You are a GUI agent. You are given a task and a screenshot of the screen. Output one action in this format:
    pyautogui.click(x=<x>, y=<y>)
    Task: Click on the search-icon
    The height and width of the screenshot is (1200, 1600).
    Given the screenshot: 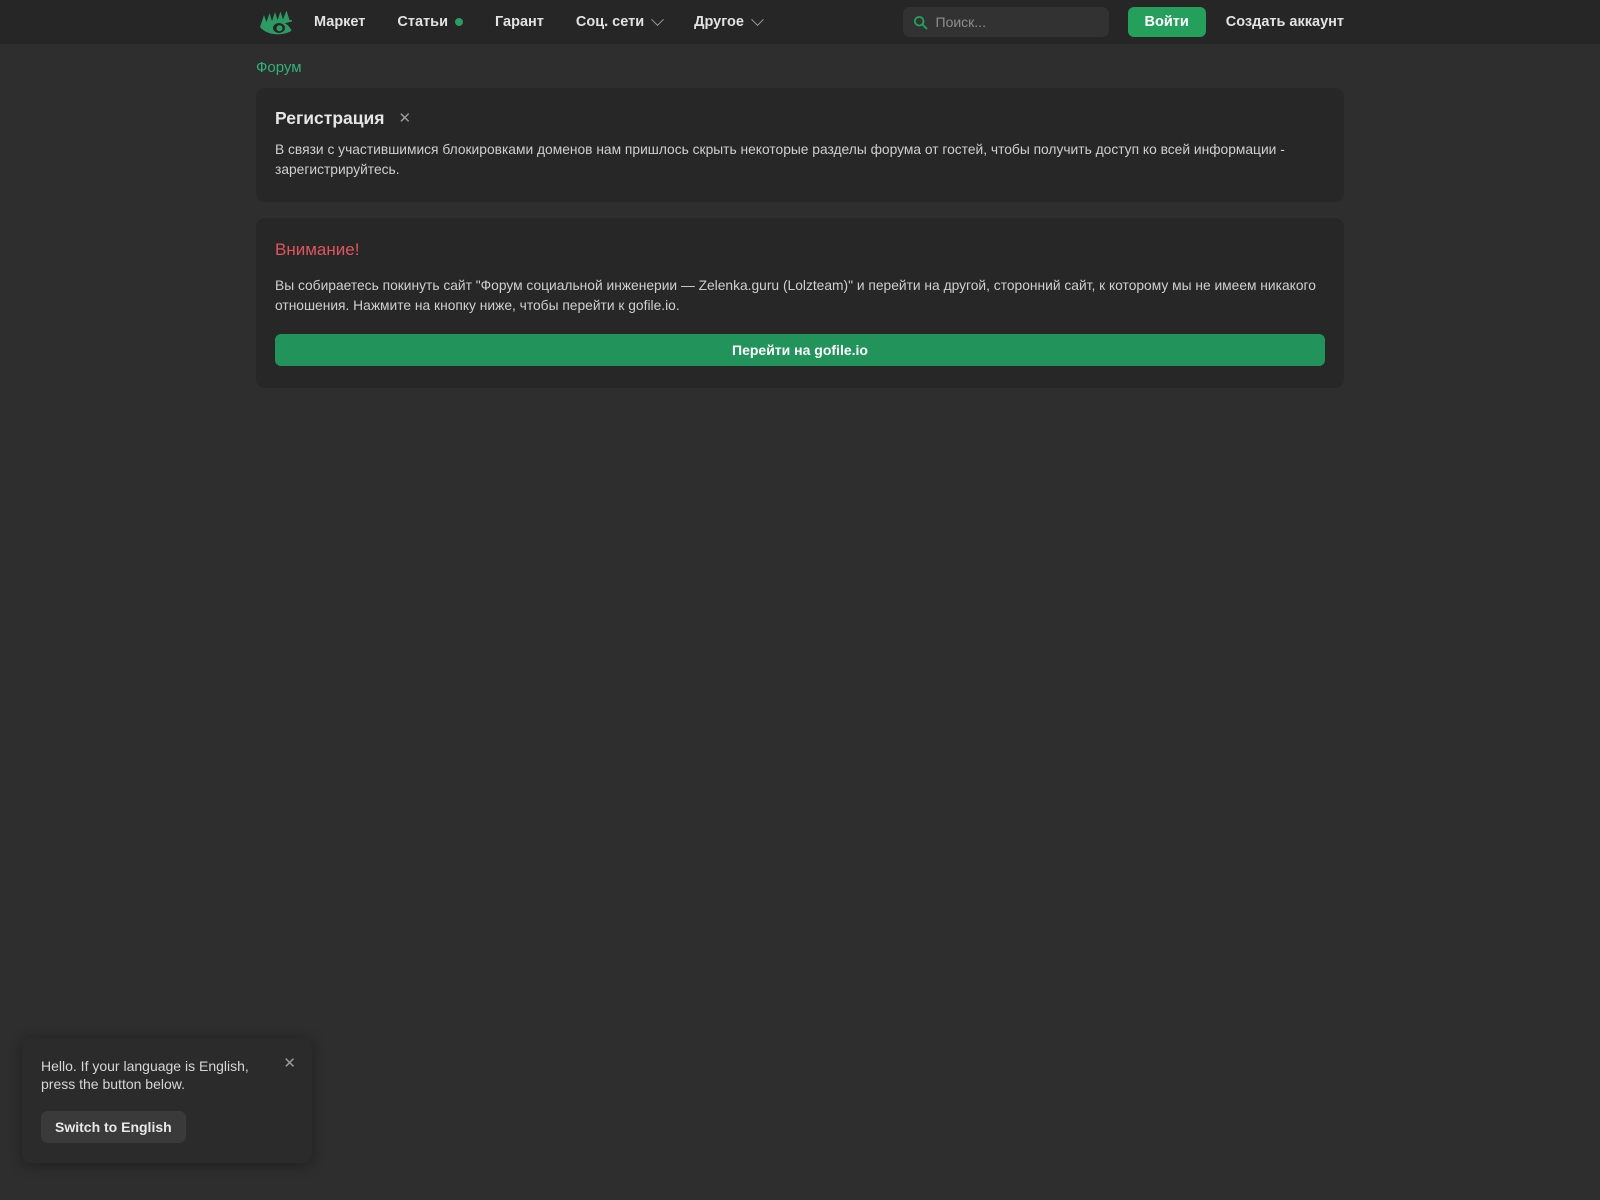 What is the action you would take?
    pyautogui.click(x=920, y=22)
    